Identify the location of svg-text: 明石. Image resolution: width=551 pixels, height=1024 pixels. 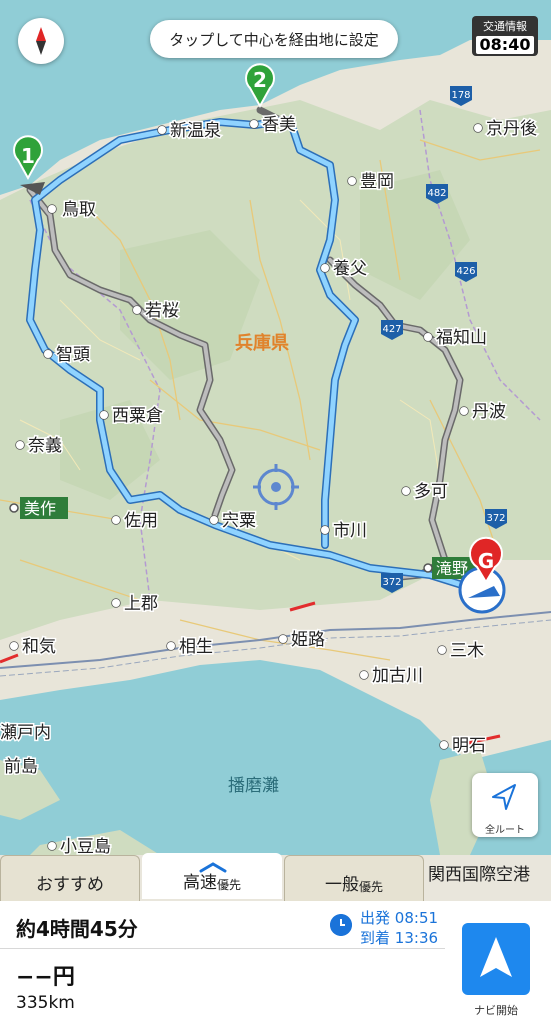
(469, 746).